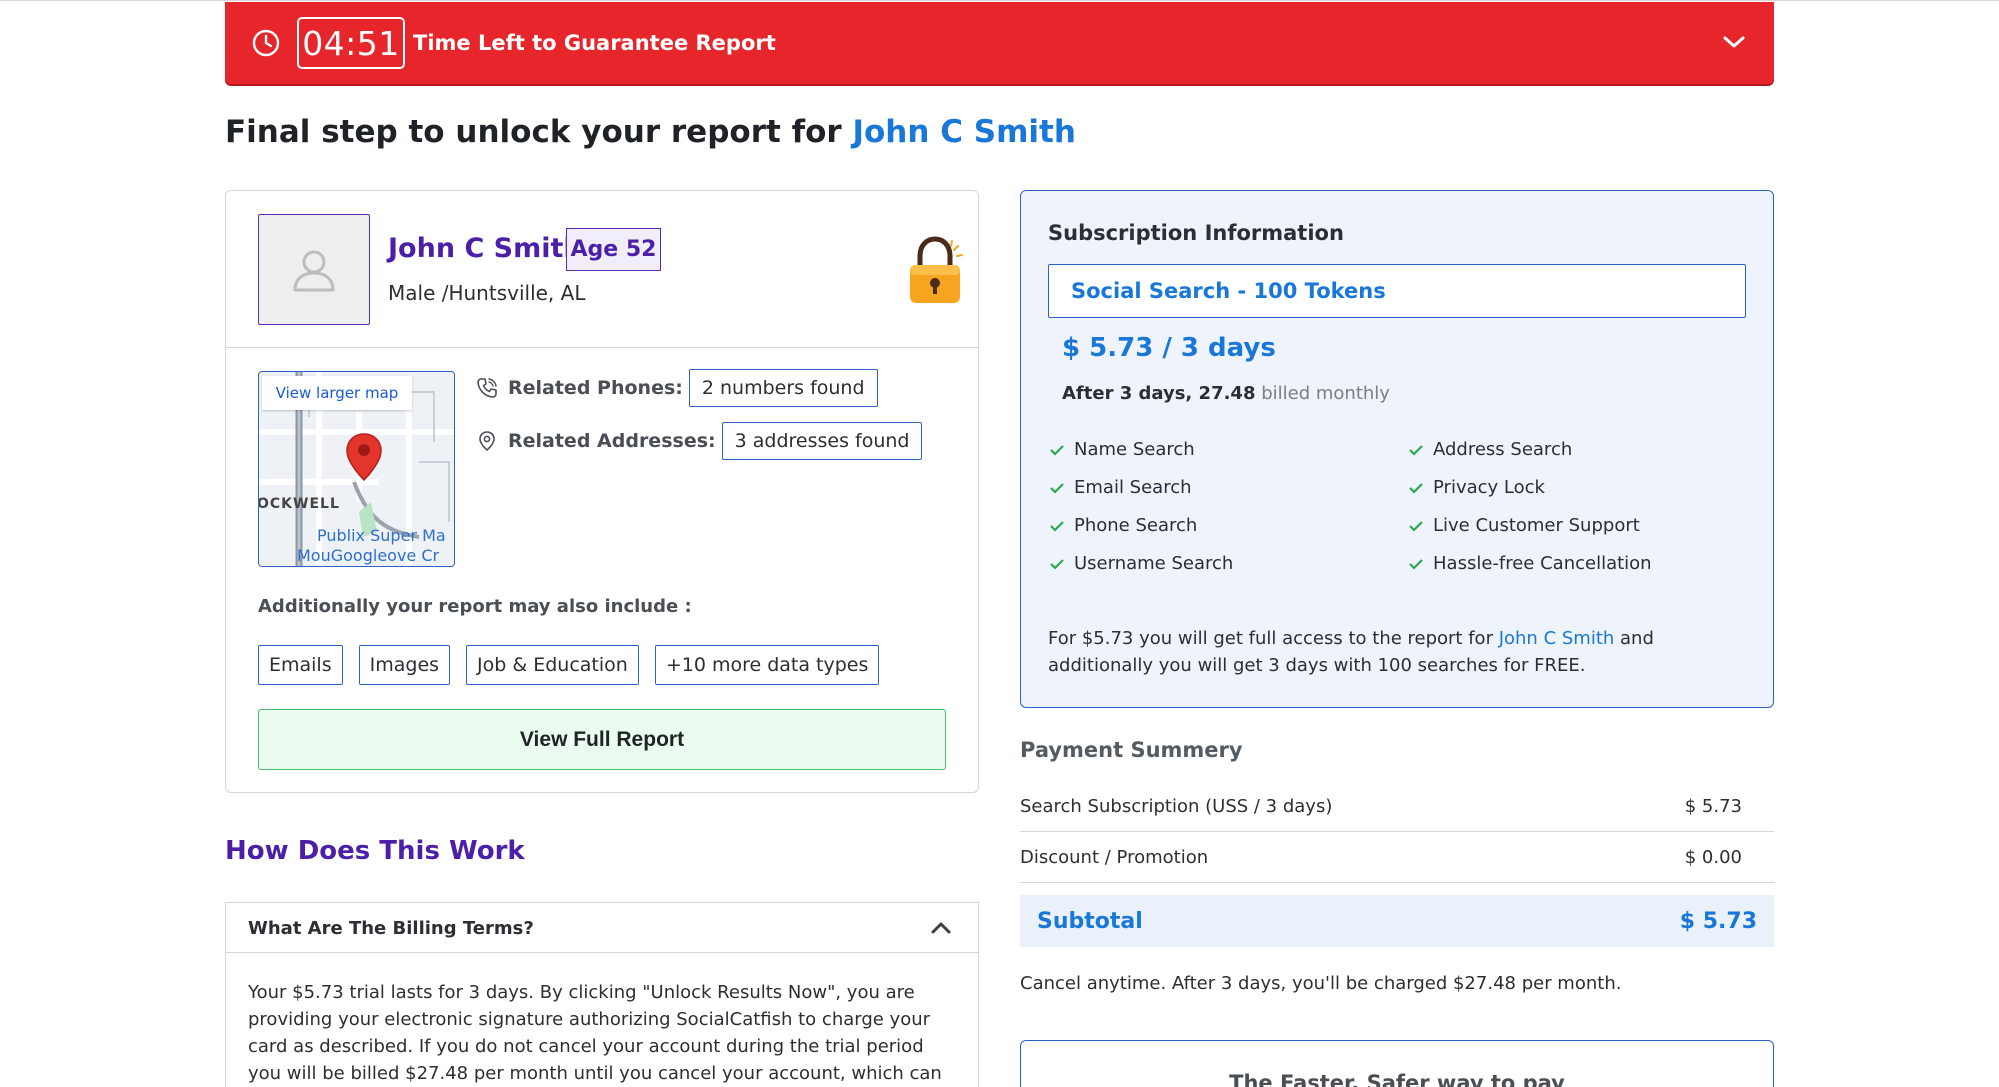 The height and width of the screenshot is (1087, 1999). I want to click on clock-icon, so click(266, 43).